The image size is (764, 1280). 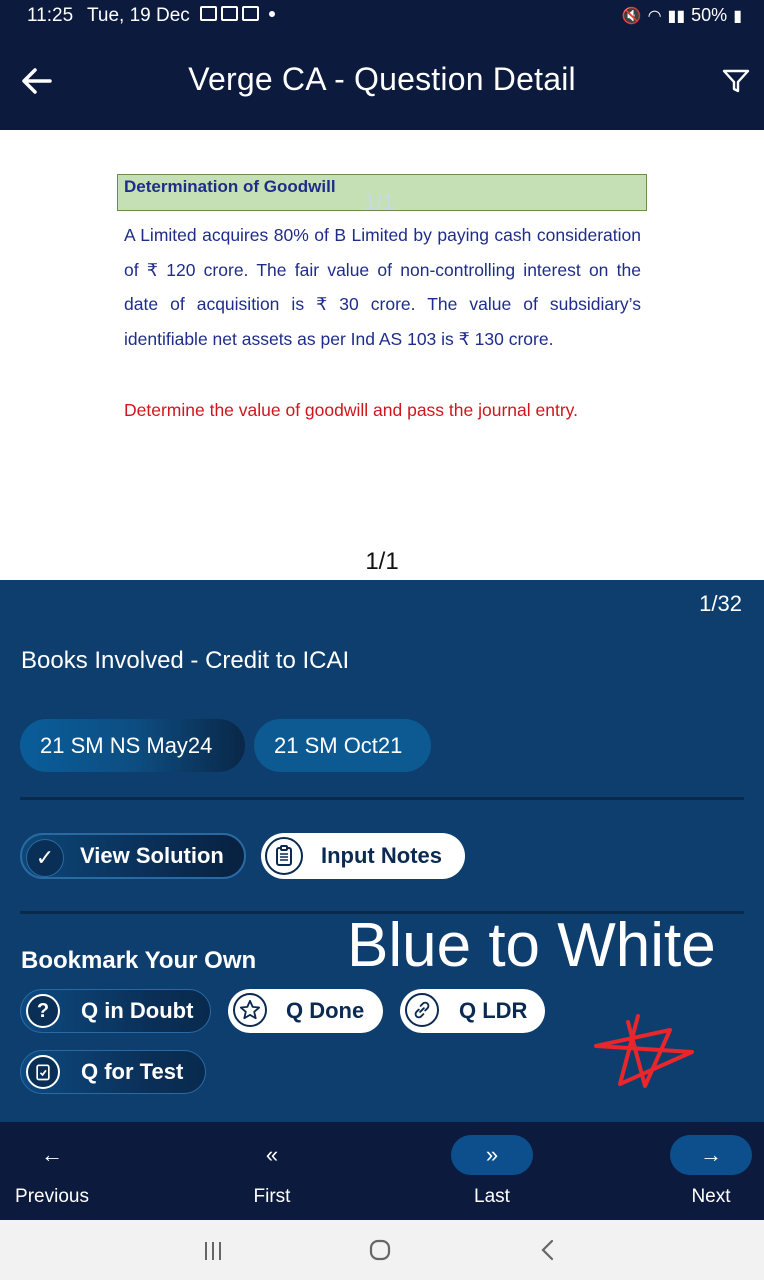 I want to click on app-header: Verge CA - Question Detail, so click(x=382, y=81).